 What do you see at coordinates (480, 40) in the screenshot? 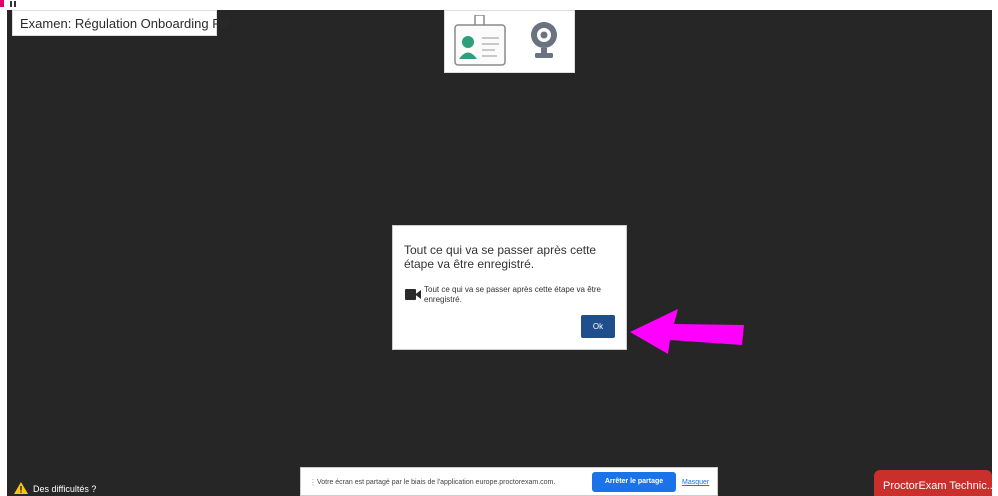
I see `id-card-icon` at bounding box center [480, 40].